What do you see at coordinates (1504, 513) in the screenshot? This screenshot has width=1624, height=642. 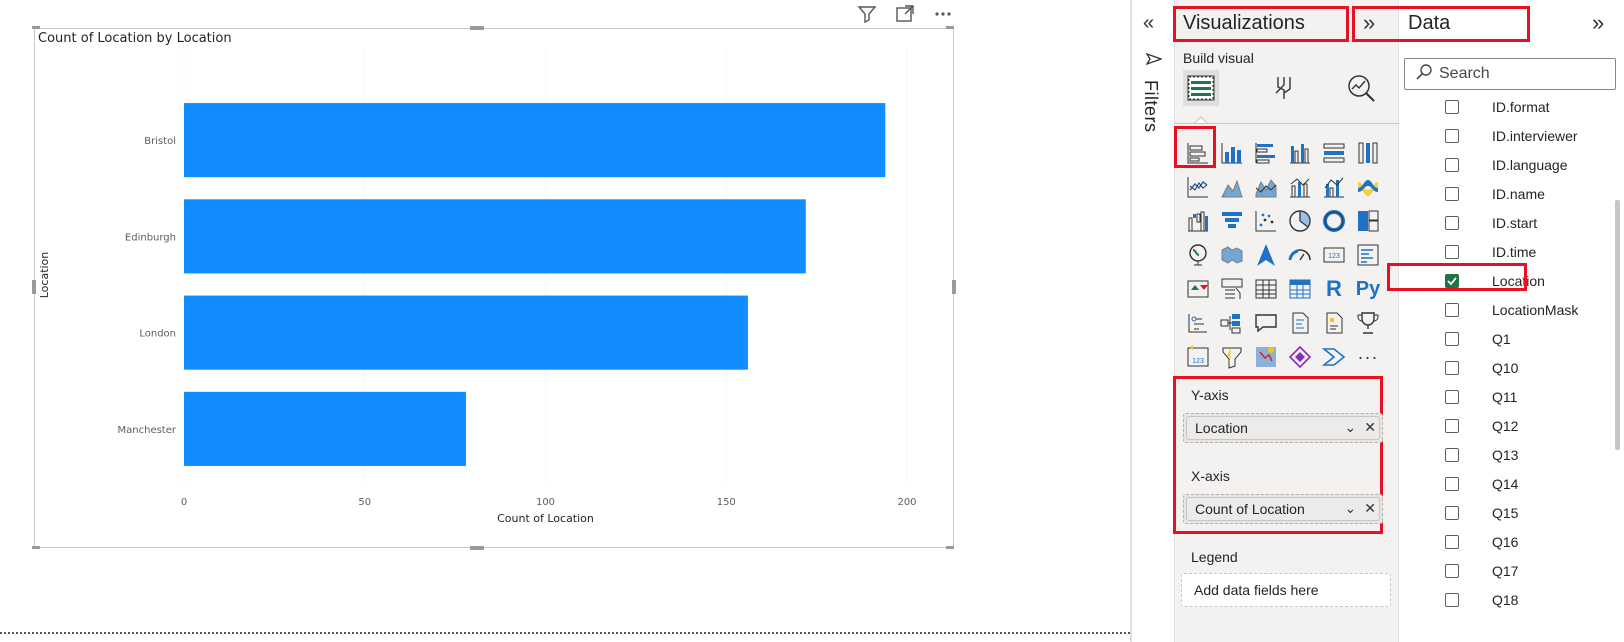 I see `field-row: Q15` at bounding box center [1504, 513].